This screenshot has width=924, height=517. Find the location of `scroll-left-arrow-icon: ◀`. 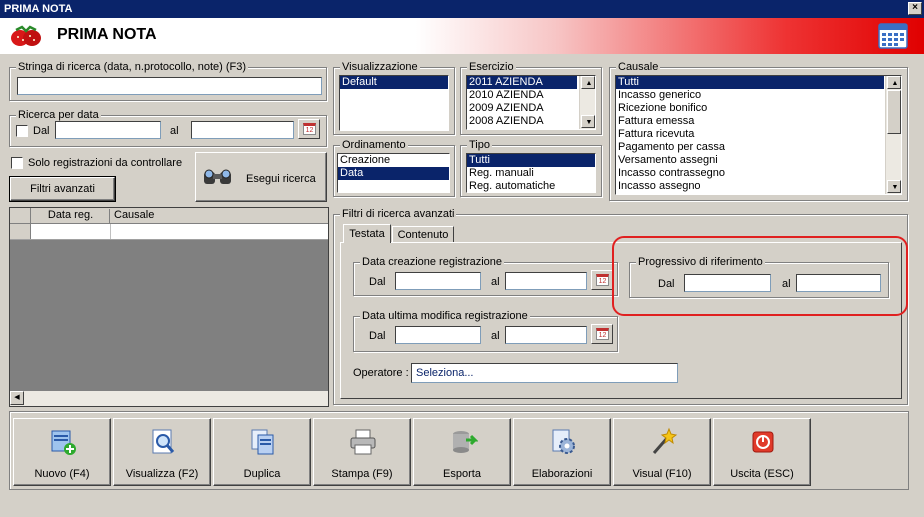

scroll-left-arrow-icon: ◀ is located at coordinates (17, 398).